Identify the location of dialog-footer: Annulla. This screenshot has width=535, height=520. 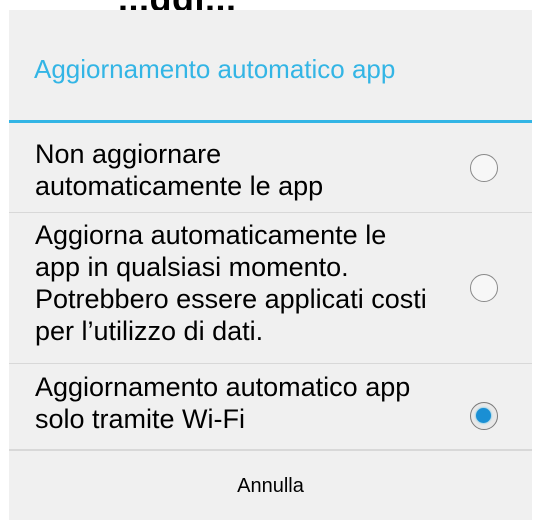
(270, 485).